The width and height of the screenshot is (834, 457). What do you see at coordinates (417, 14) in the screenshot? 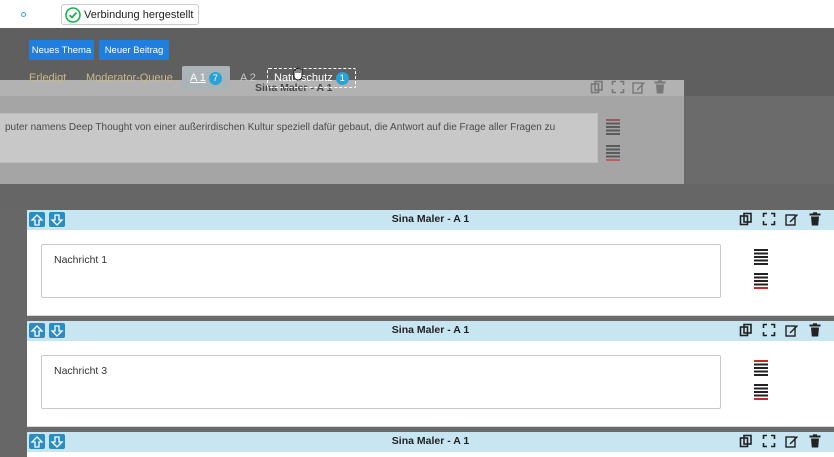
I see `top-bar: Verbindung hergestellt` at bounding box center [417, 14].